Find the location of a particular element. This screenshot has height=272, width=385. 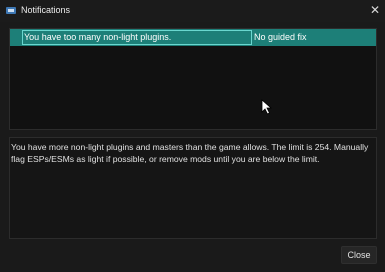

app-icon is located at coordinates (11, 10).